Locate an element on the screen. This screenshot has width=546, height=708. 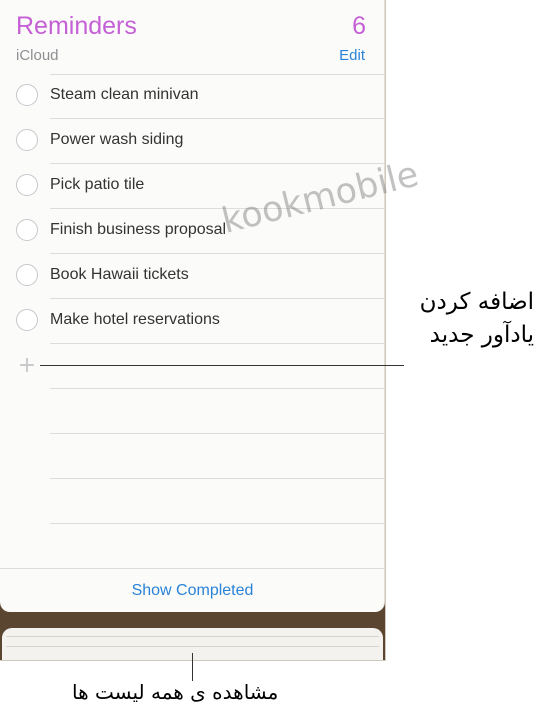
reminder-count: 6 is located at coordinates (359, 26).